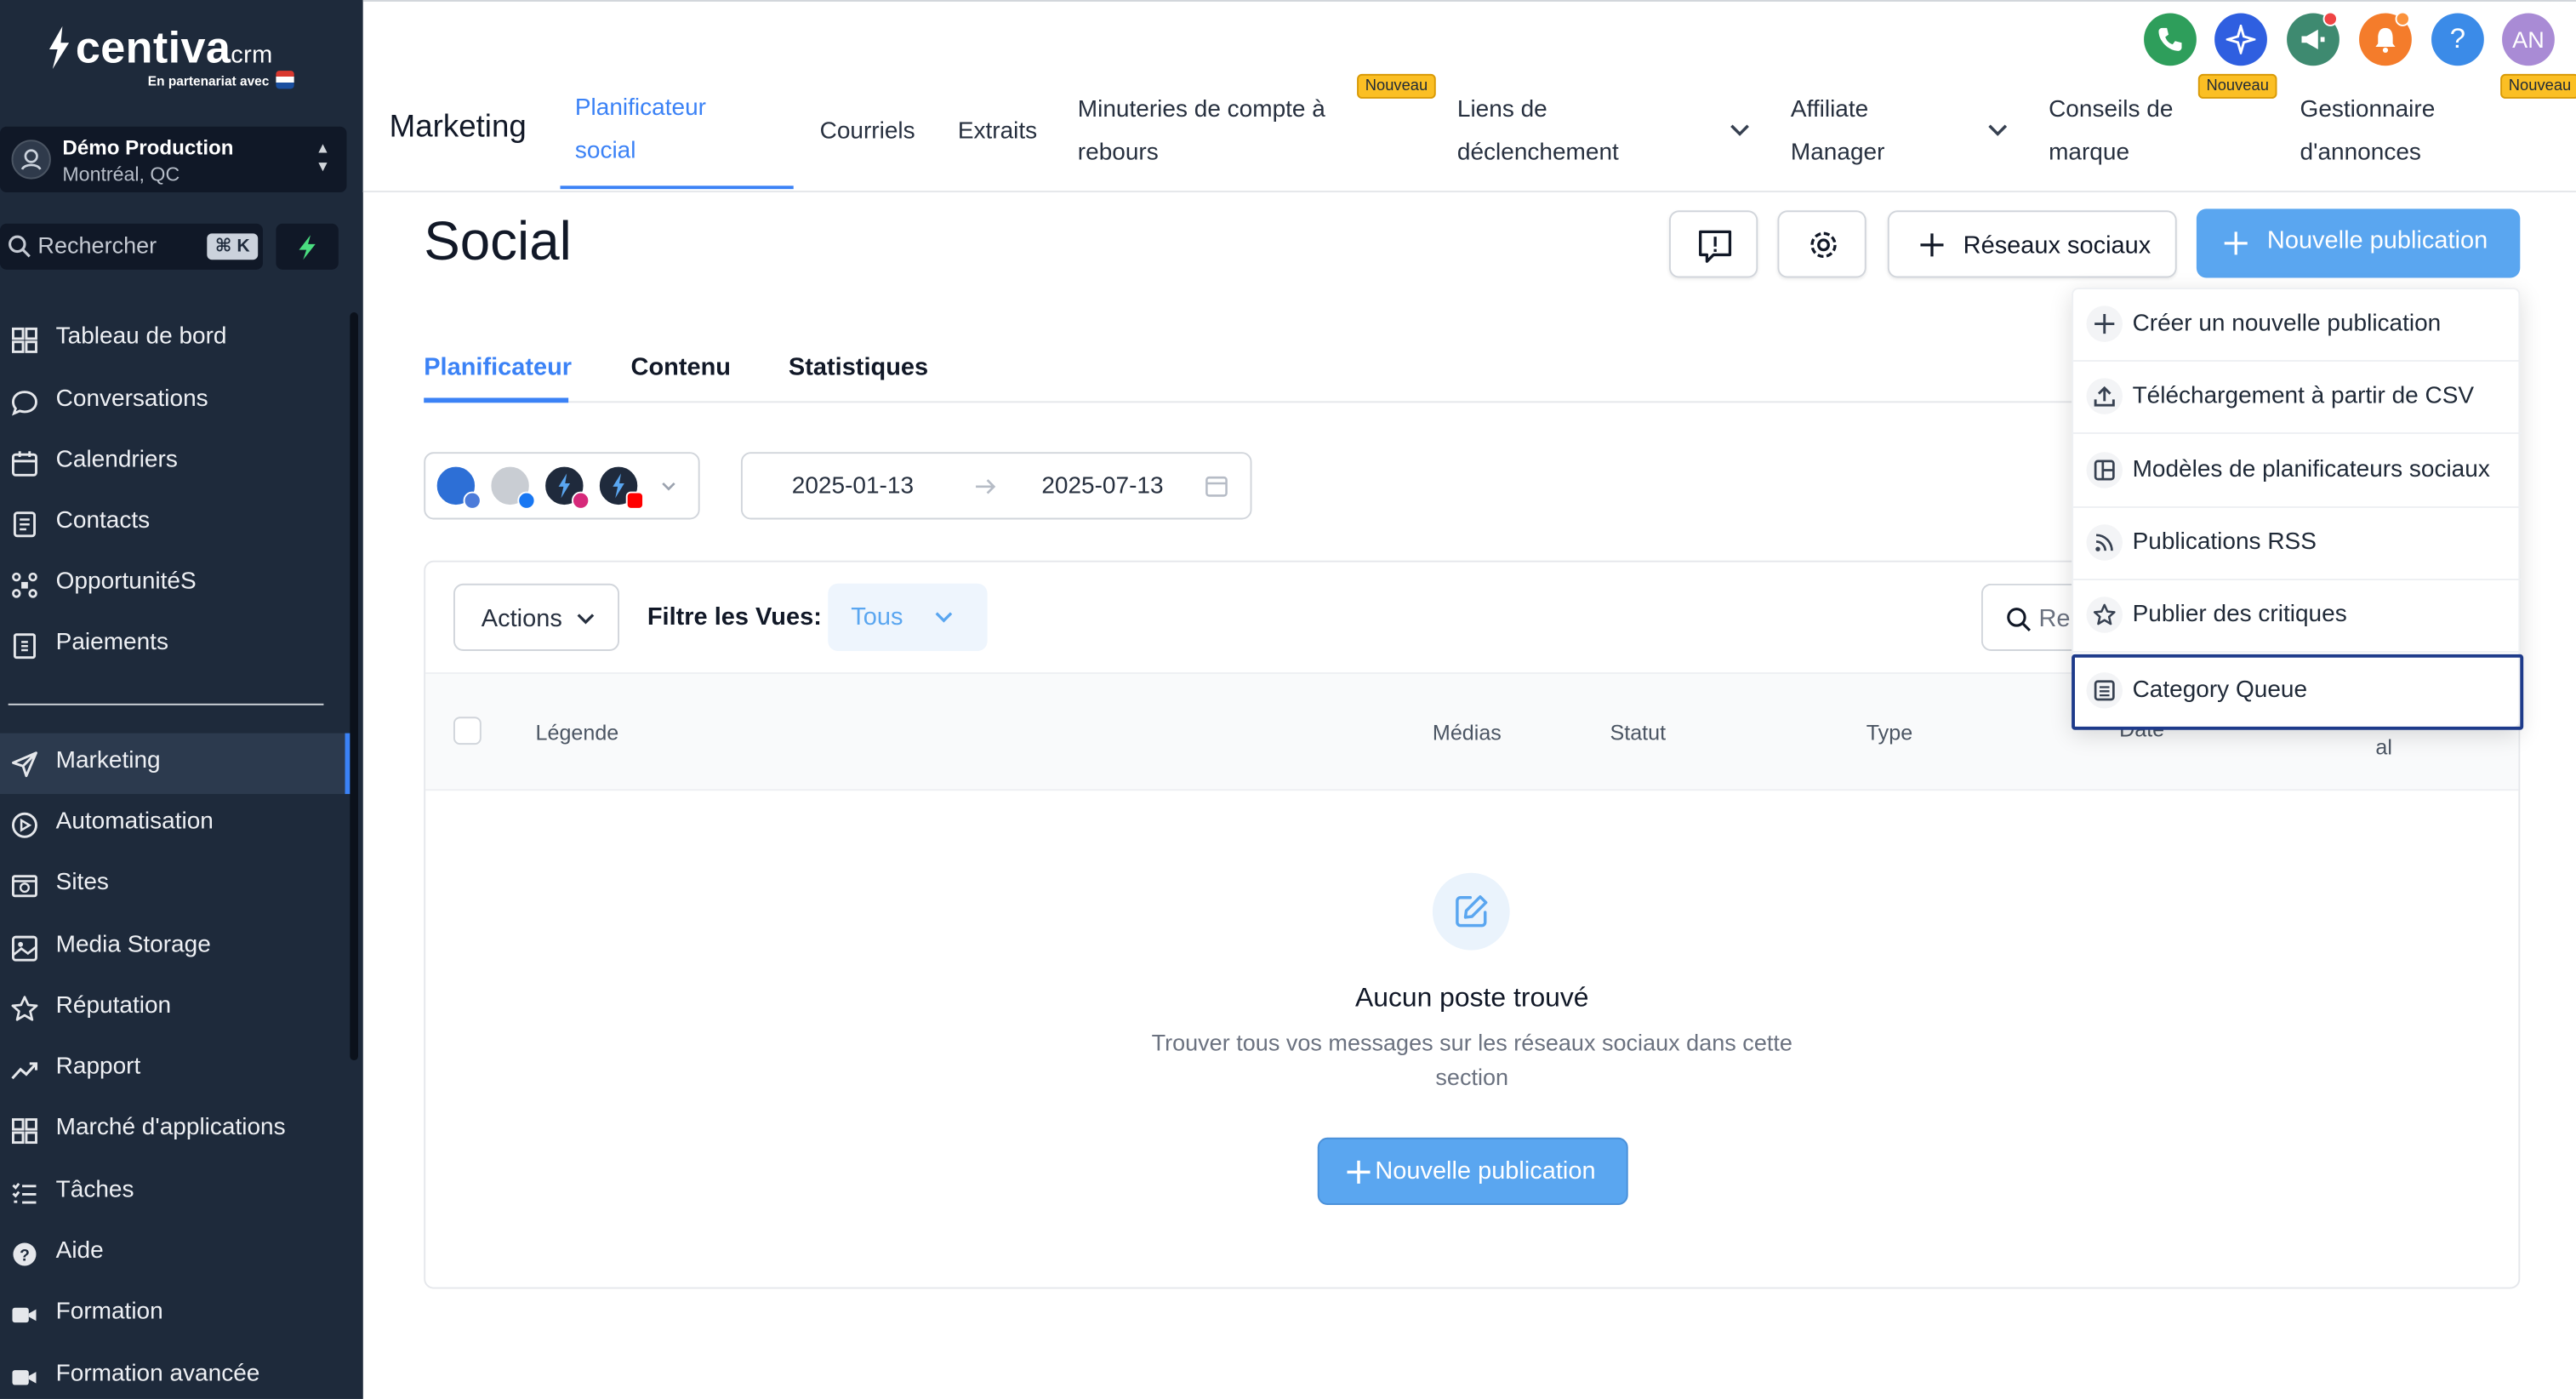 The width and height of the screenshot is (2576, 1399). I want to click on tab-emails: Courriels, so click(867, 131).